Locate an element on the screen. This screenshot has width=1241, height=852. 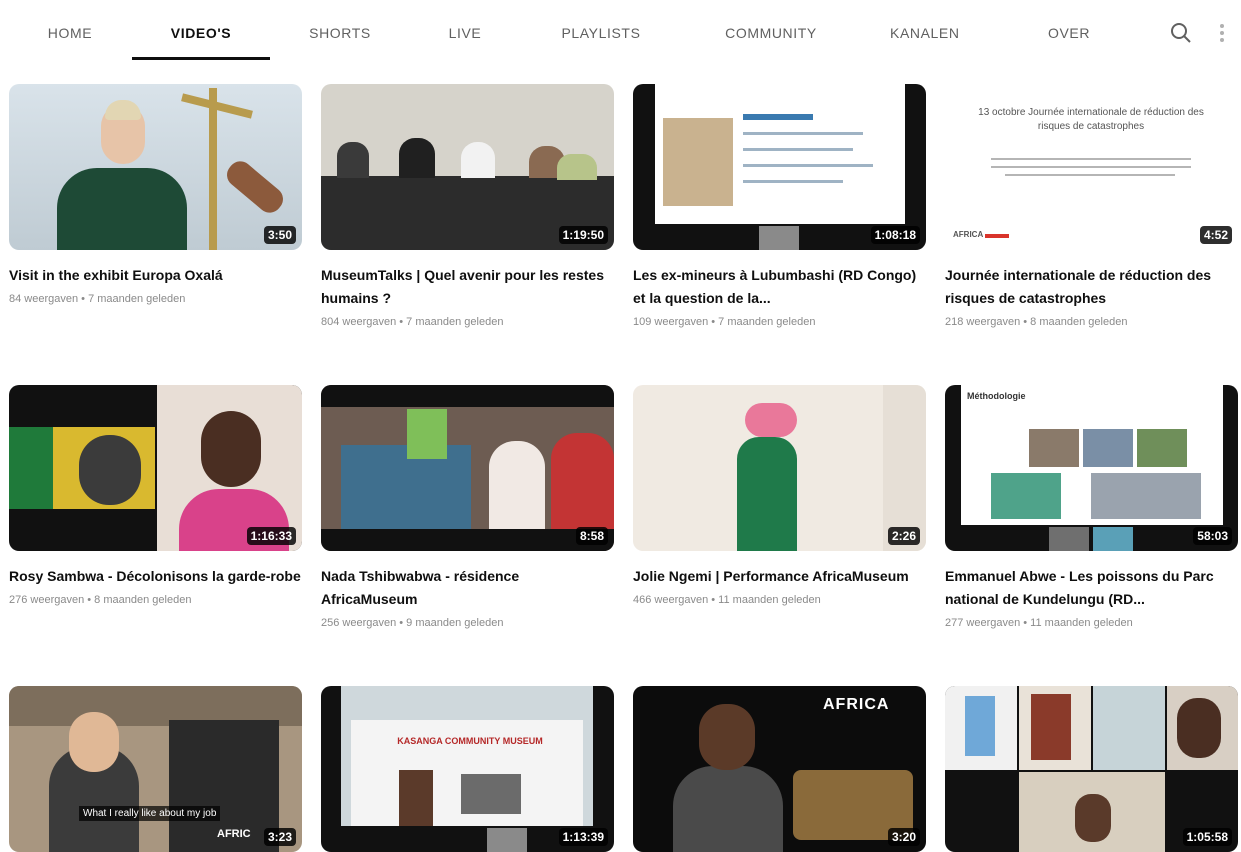
video-meta: 277 weergaven • 11 maanden geleden is located at coordinates (1039, 623).